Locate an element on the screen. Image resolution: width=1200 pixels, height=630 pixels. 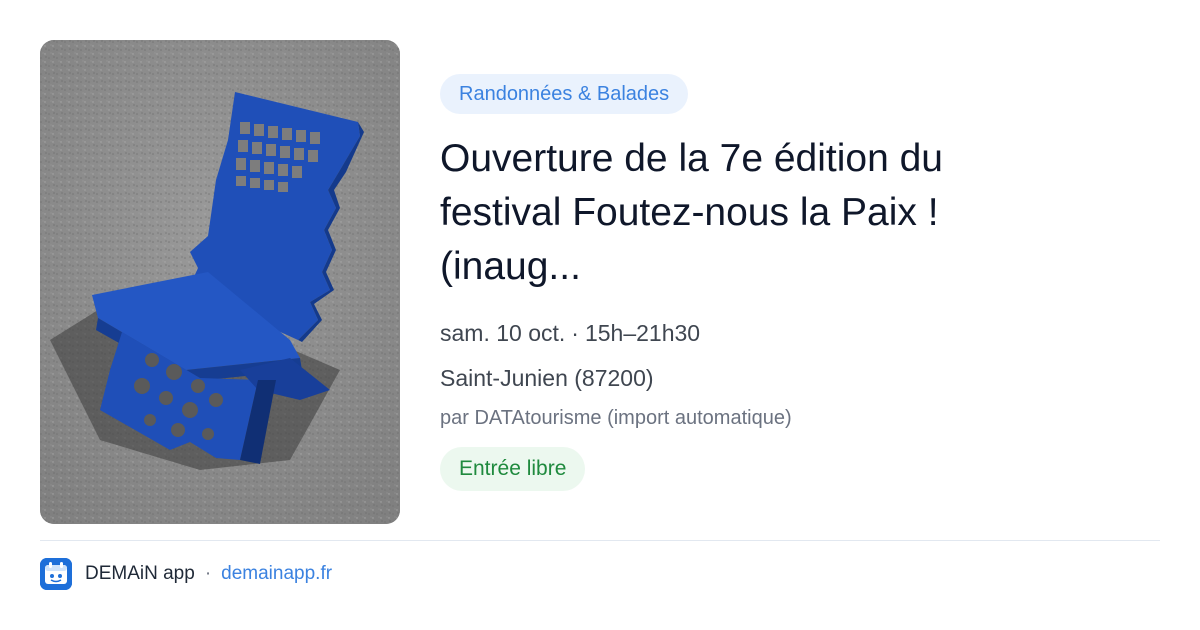
price-badge: Entrée libre is located at coordinates (513, 469).